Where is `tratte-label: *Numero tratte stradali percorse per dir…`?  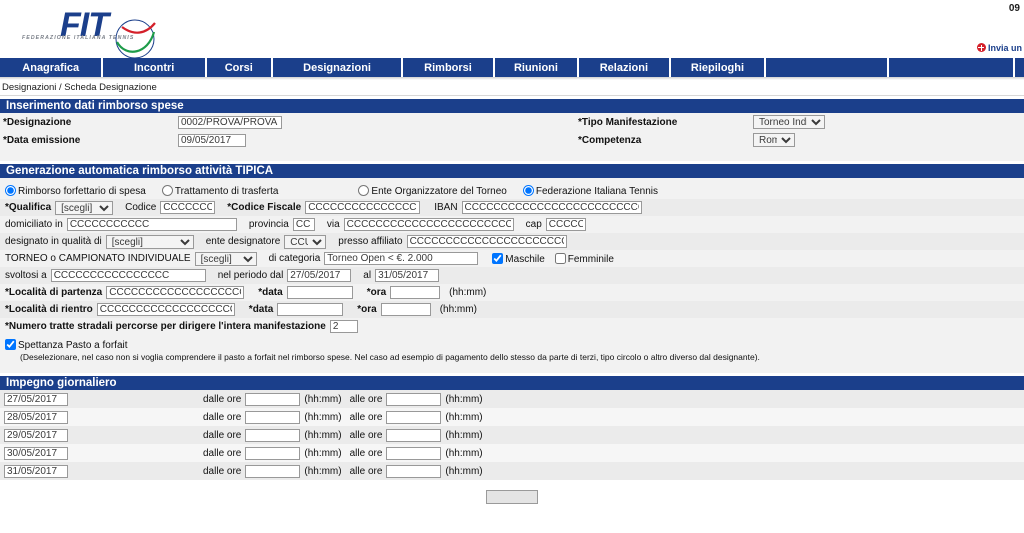
tratte-label: *Numero tratte stradali percorse per dir… is located at coordinates (165, 326).